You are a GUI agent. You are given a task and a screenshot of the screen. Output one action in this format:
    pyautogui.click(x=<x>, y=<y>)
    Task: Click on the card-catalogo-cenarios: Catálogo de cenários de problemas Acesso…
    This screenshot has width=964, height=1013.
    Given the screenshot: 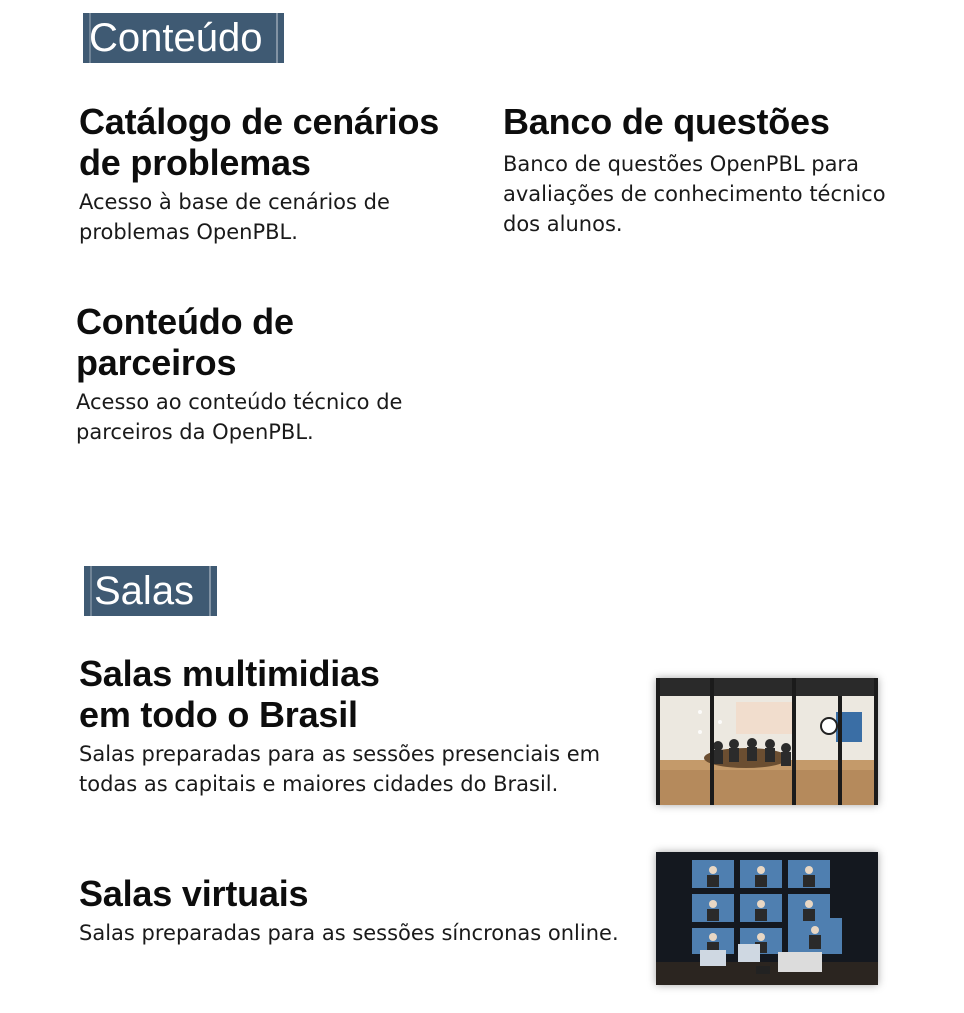 What is the action you would take?
    pyautogui.click(x=269, y=174)
    